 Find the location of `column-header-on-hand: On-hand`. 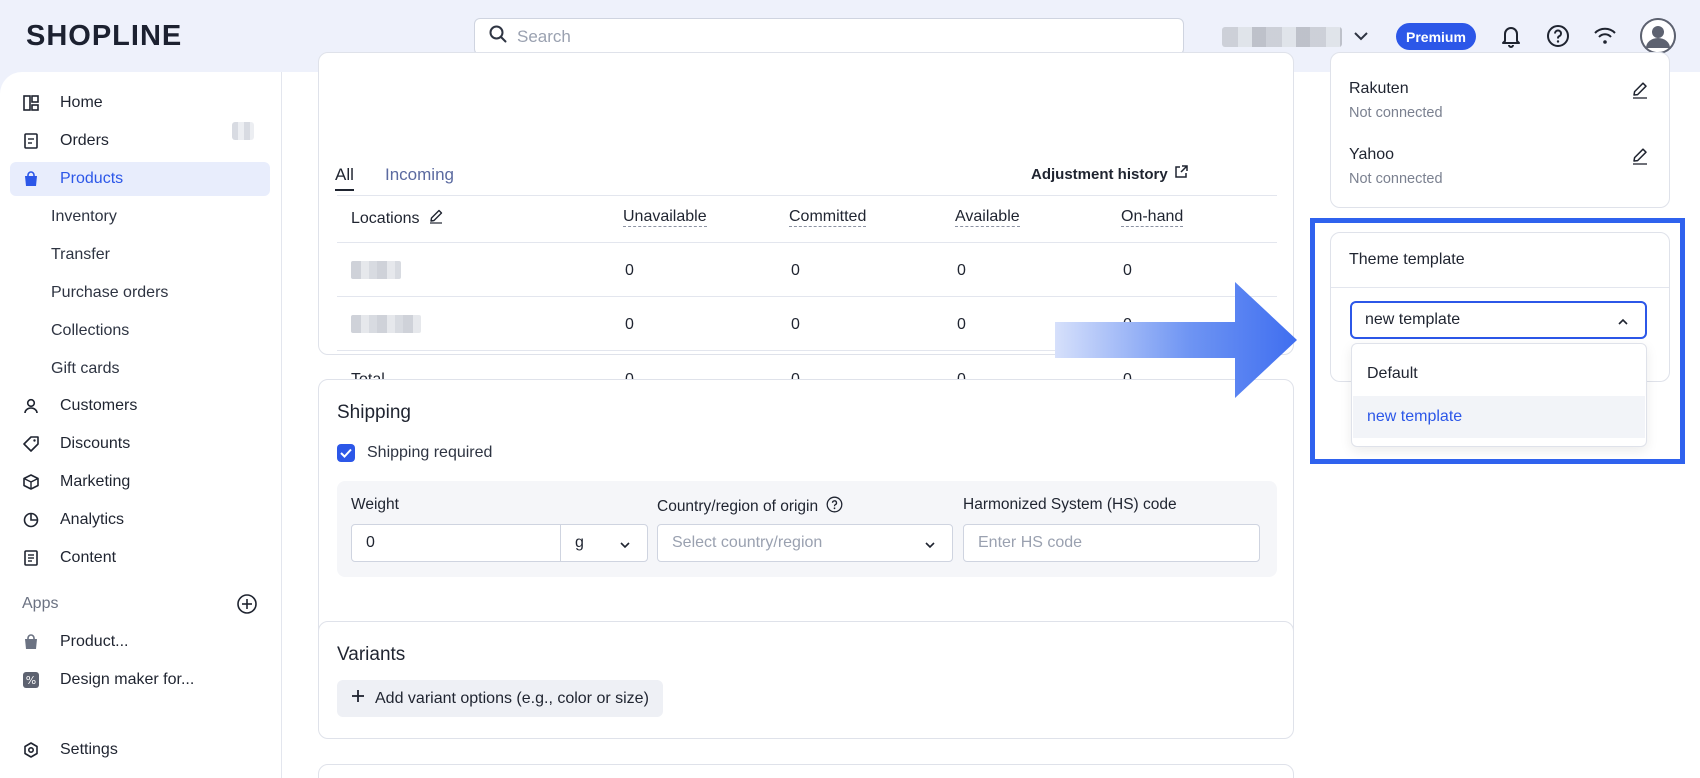

column-header-on-hand: On-hand is located at coordinates (1152, 217).